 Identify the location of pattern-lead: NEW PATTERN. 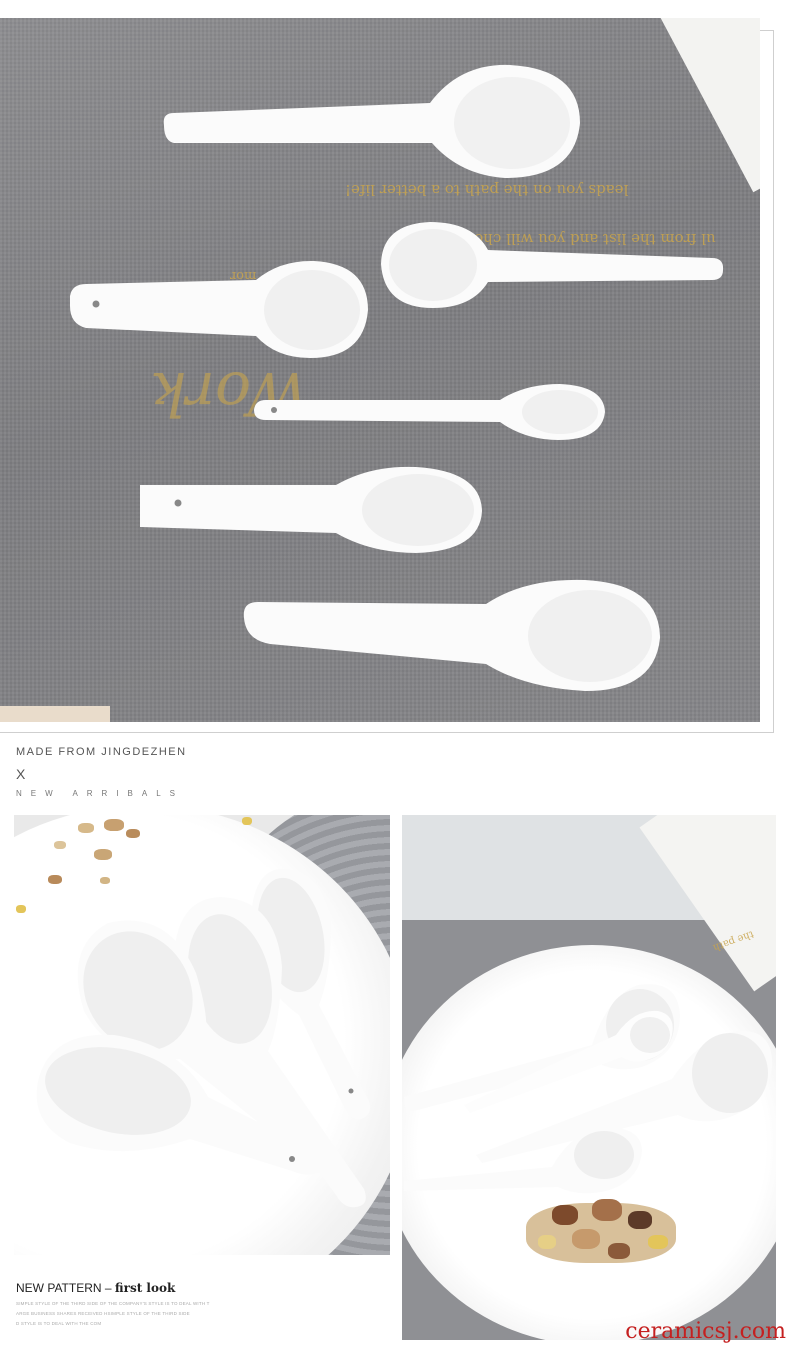
(59, 1288).